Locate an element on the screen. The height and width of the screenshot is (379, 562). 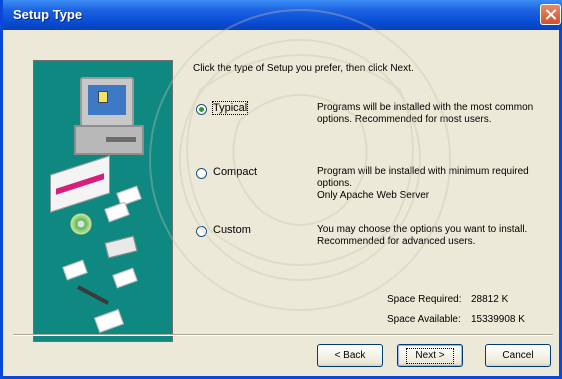
custom-label: Custom is located at coordinates (232, 230).